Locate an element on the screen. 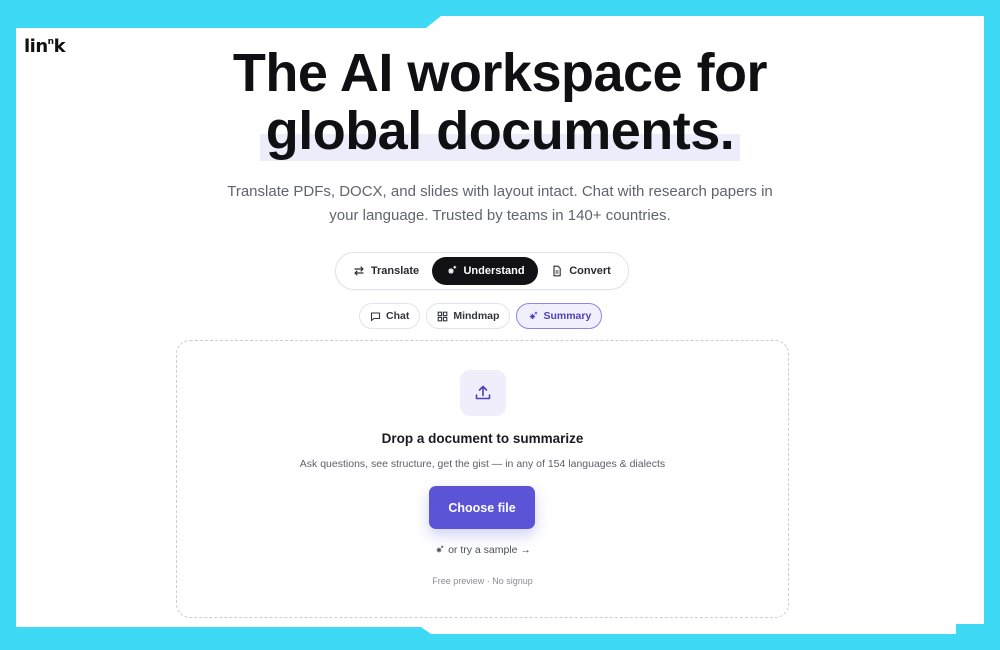 This screenshot has width=1000, height=650. tab-understand-label: Understand is located at coordinates (494, 271).